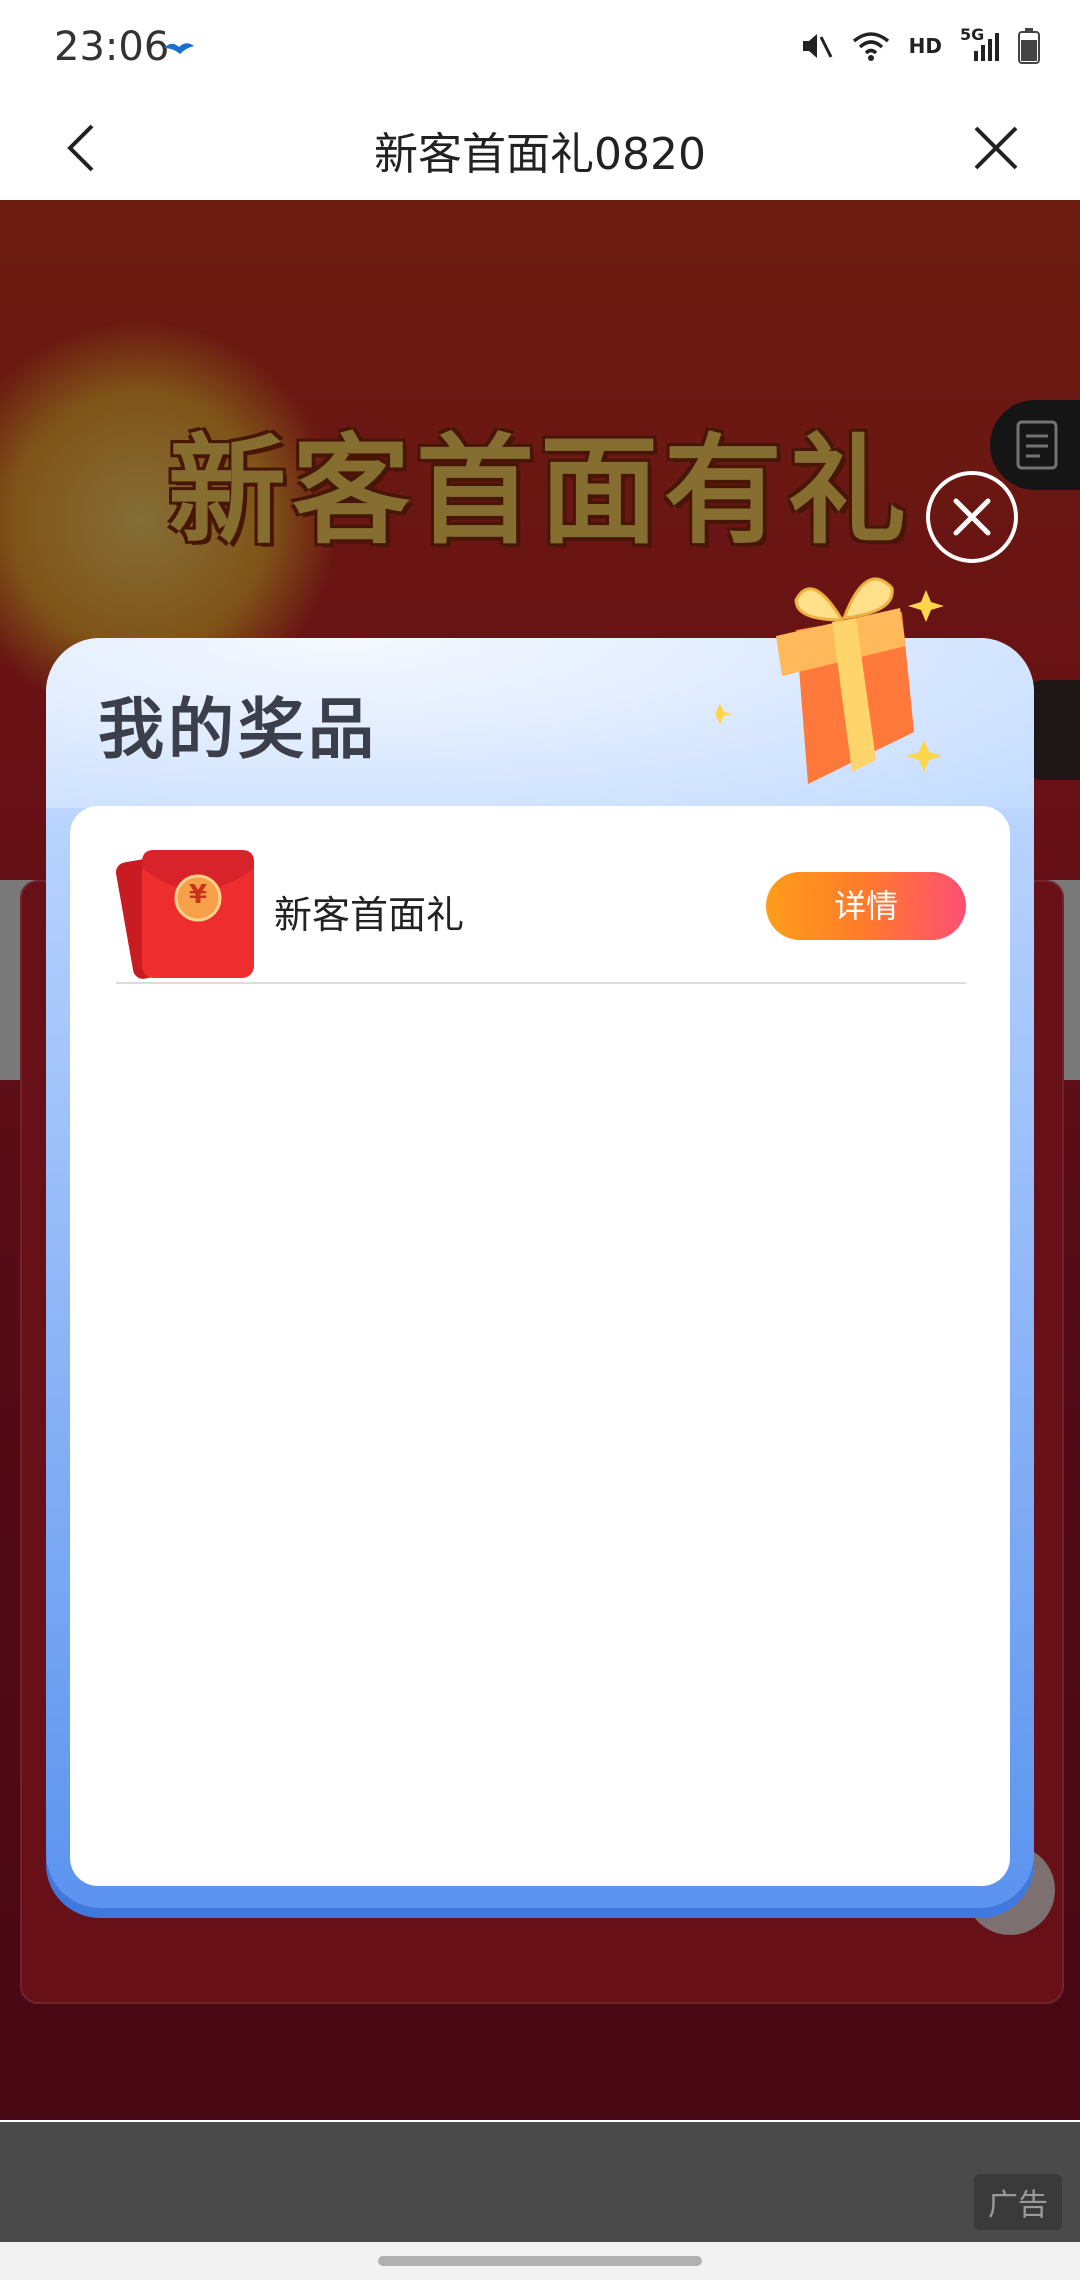  What do you see at coordinates (540, 2182) in the screenshot?
I see `ad-banner: 广告` at bounding box center [540, 2182].